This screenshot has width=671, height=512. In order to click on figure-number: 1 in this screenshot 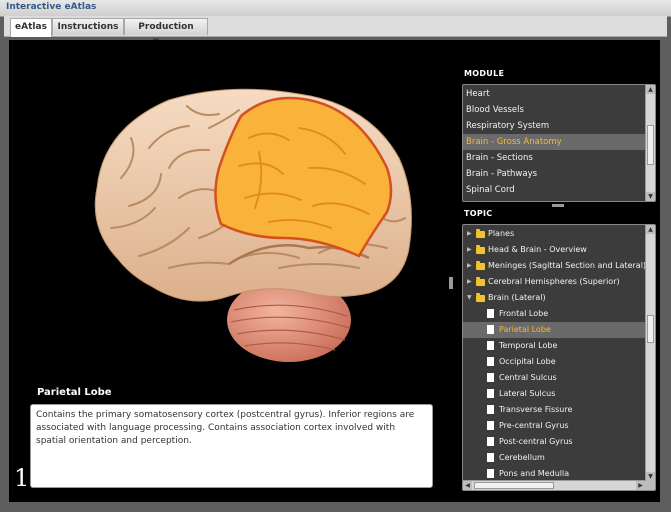, I will do `click(22, 478)`.